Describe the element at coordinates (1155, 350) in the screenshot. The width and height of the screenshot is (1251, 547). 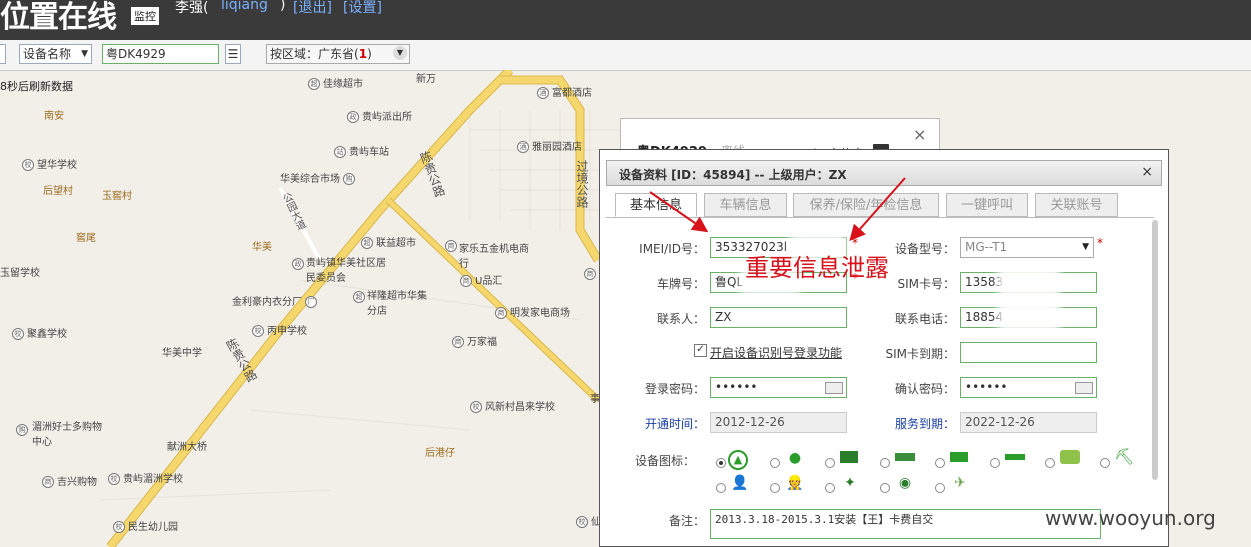
I see `dialog-scrollbar` at that location.